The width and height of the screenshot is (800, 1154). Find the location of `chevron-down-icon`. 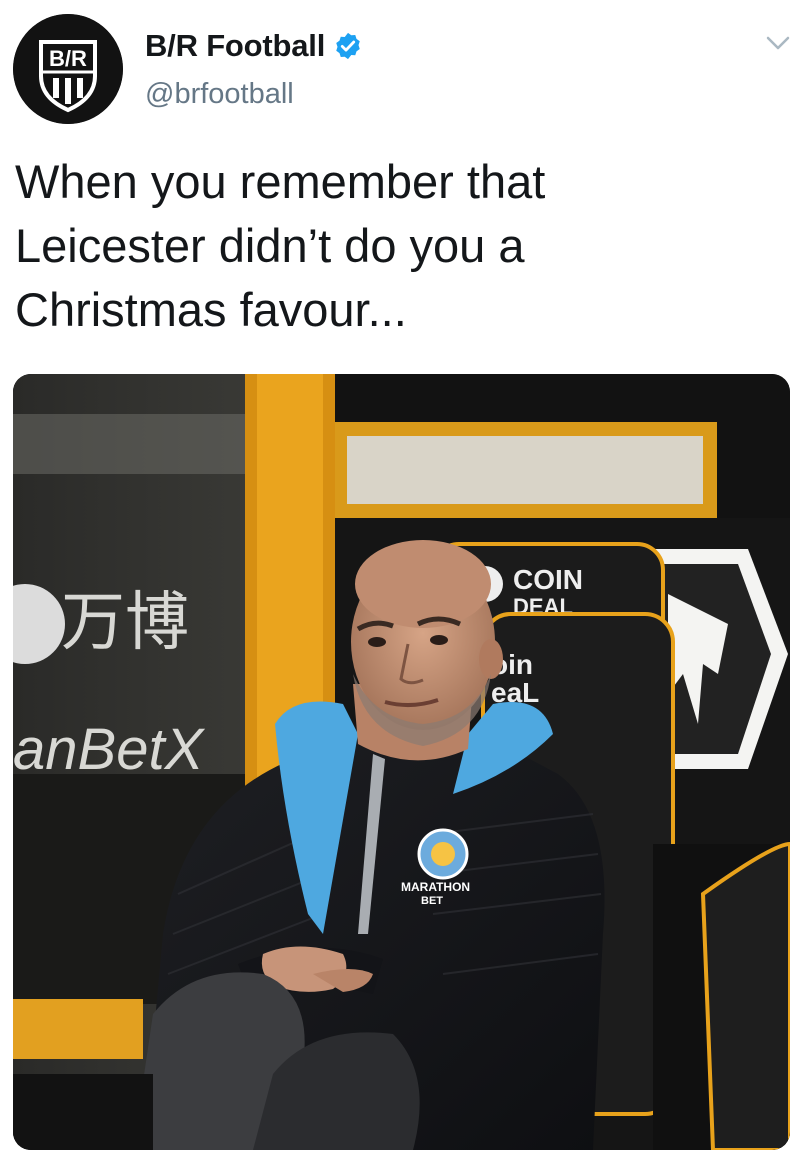

chevron-down-icon is located at coordinates (778, 43).